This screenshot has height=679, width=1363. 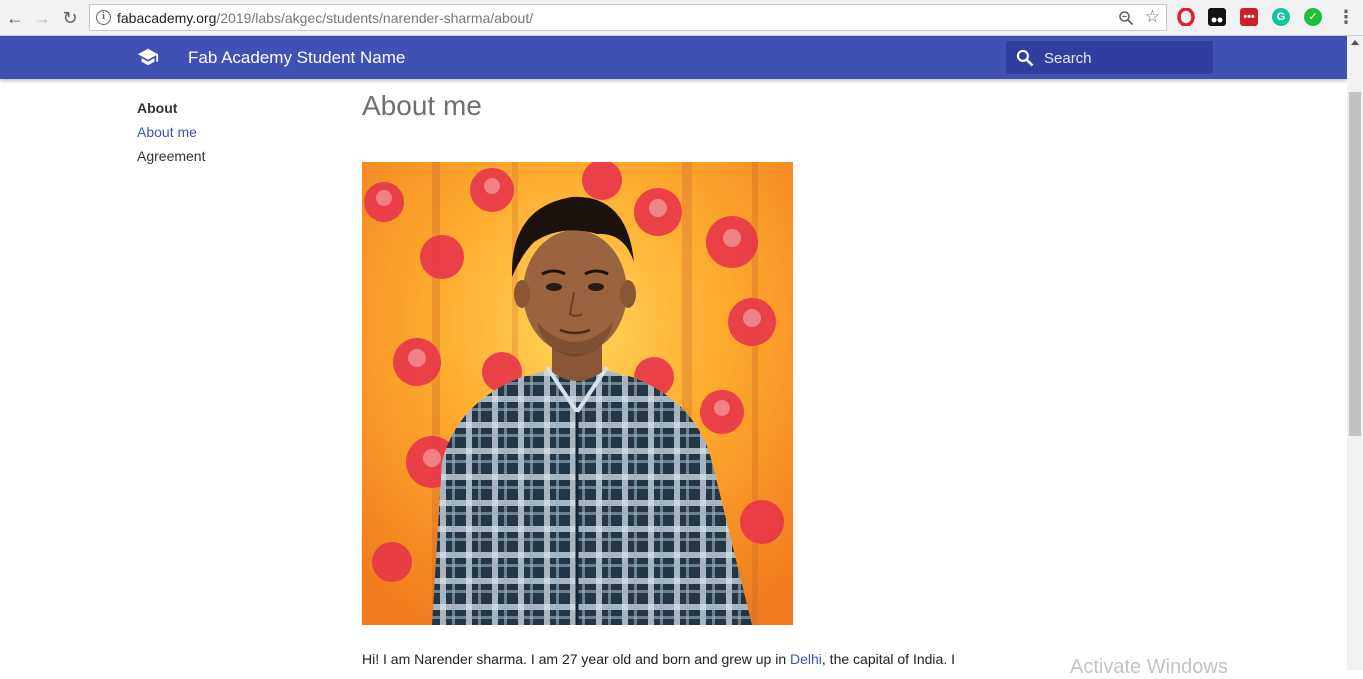 What do you see at coordinates (1313, 17) in the screenshot?
I see `checkmark-extension-icon: ✓` at bounding box center [1313, 17].